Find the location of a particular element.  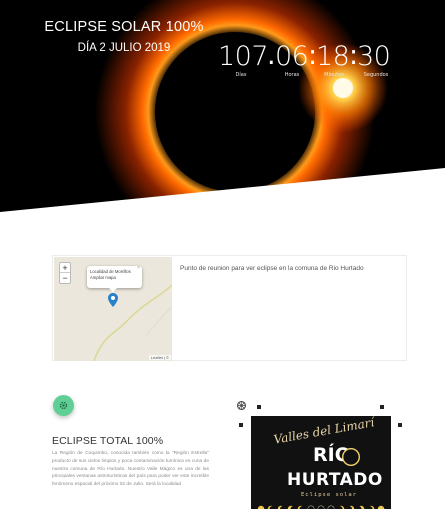

countdown-seconds: 30 is located at coordinates (374, 56).